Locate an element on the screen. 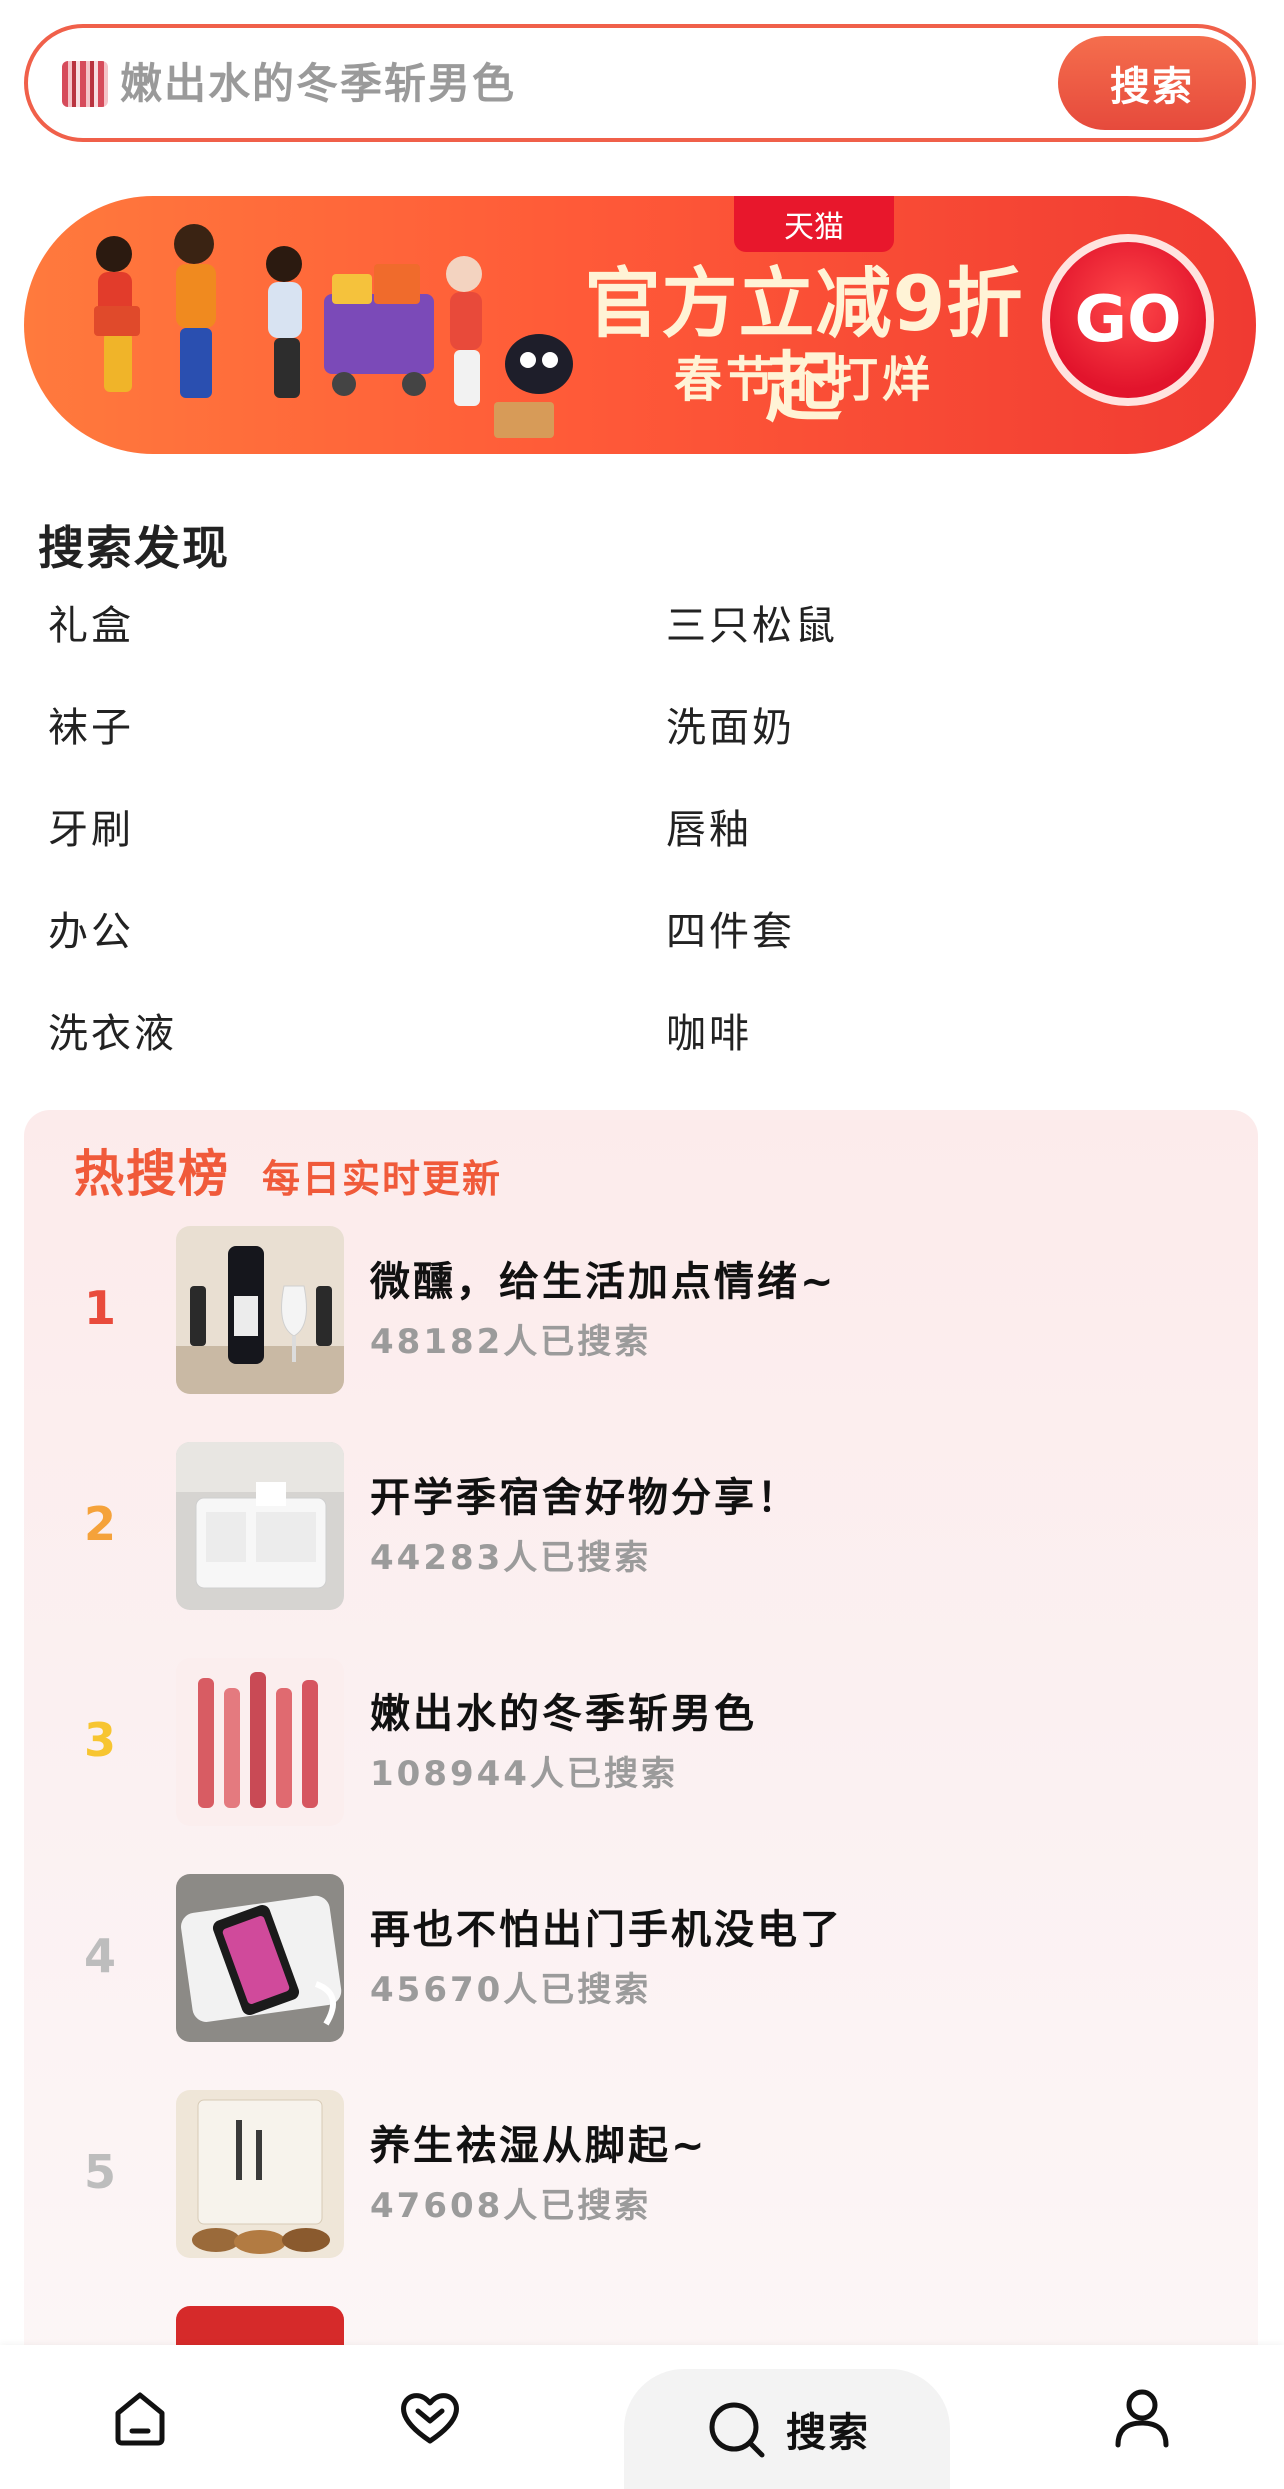 The width and height of the screenshot is (1284, 2489). nav-profile is located at coordinates (1142, 2417).